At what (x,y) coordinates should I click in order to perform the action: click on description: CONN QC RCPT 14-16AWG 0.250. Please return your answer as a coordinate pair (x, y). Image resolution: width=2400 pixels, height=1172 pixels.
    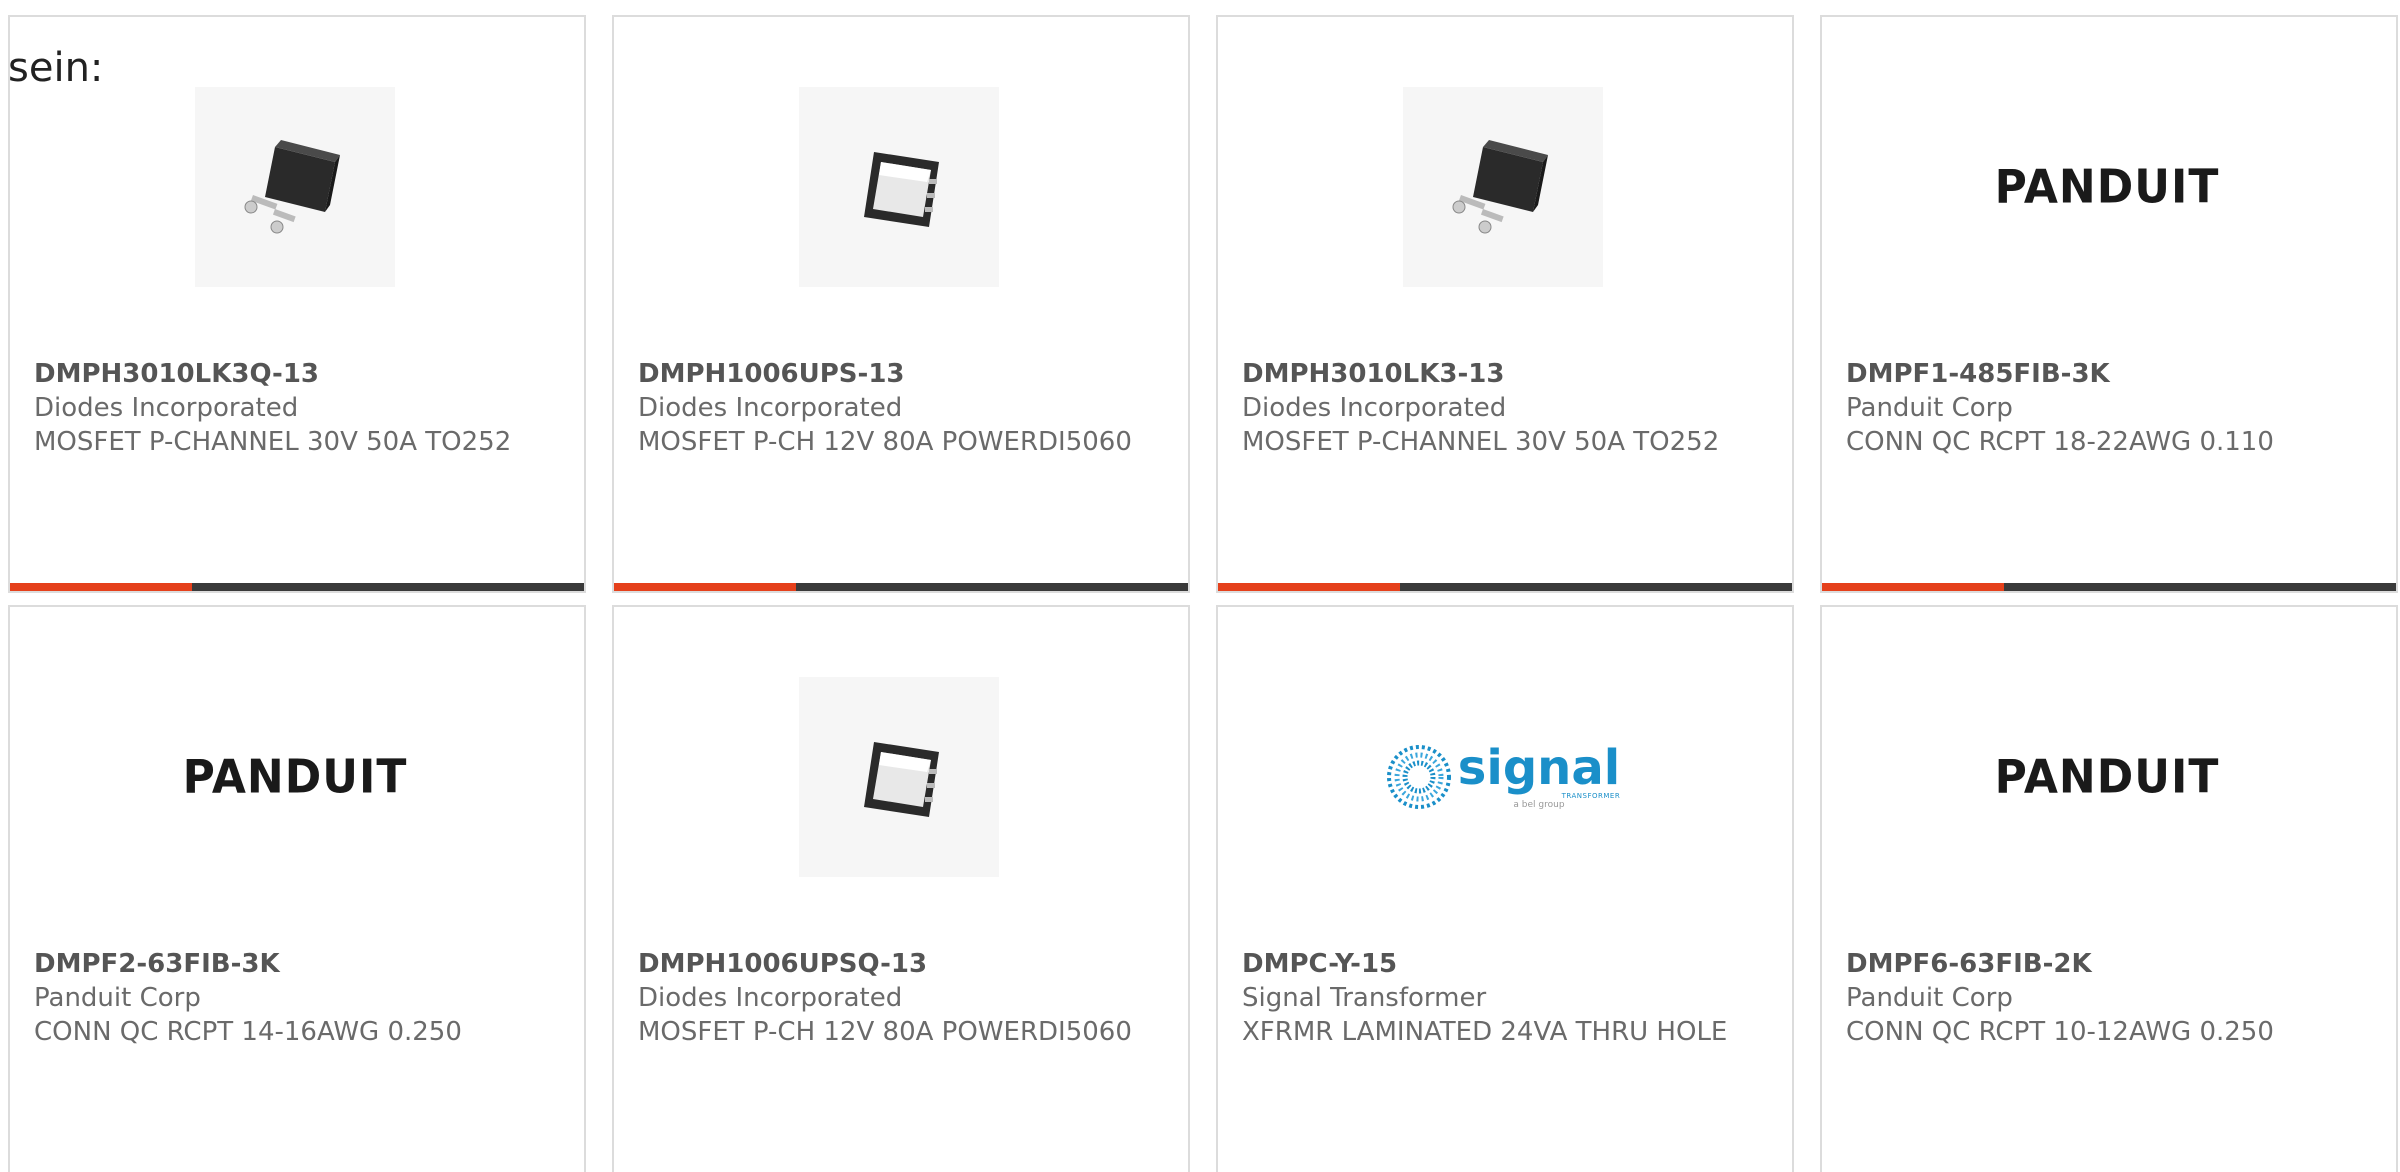
    Looking at the image, I should click on (248, 1032).